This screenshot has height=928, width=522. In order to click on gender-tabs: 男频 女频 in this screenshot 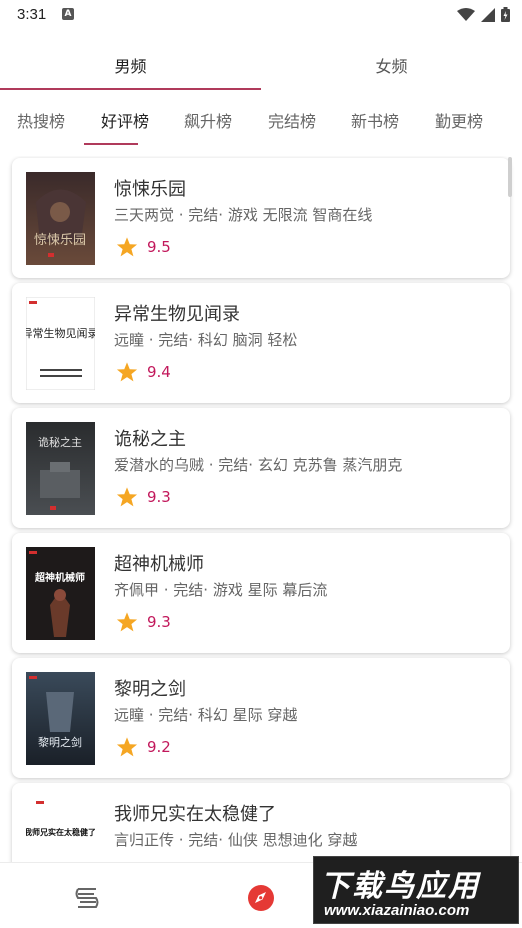, I will do `click(261, 67)`.